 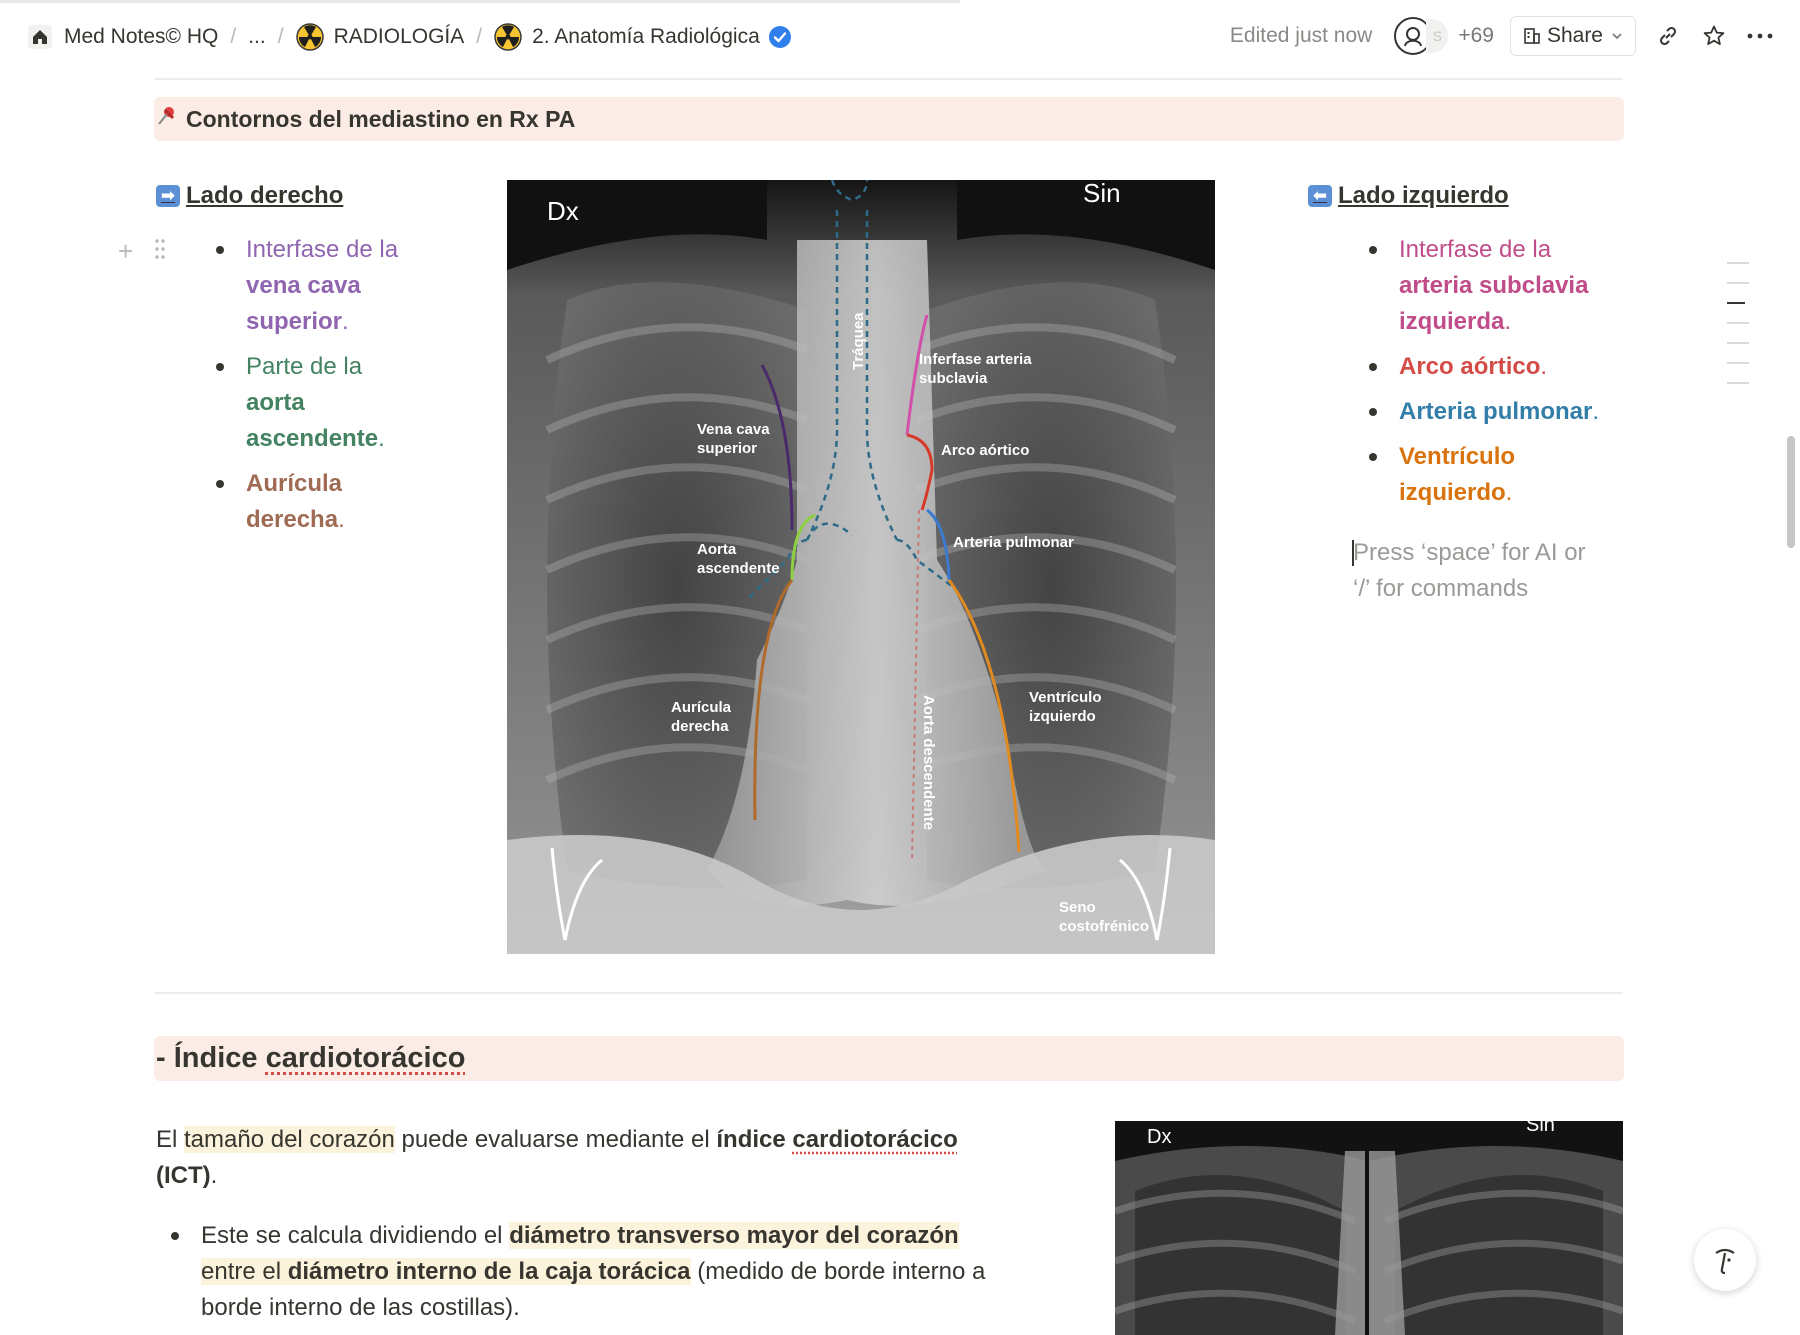 What do you see at coordinates (1738, 332) in the screenshot?
I see `table-of-contents-rail` at bounding box center [1738, 332].